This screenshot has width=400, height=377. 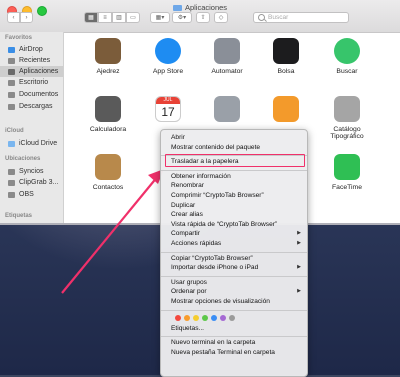 I want to click on tag-color-row, so click(x=205, y=317).